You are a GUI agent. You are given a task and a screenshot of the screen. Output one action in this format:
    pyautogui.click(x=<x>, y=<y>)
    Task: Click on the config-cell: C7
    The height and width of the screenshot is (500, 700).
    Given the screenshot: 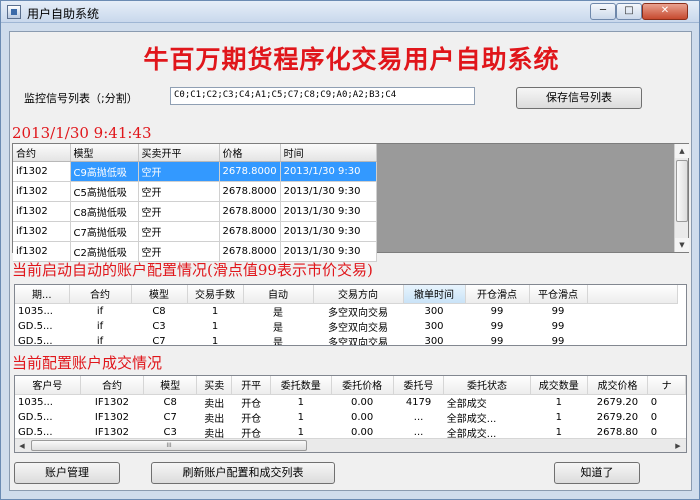 What is the action you would take?
    pyautogui.click(x=159, y=340)
    